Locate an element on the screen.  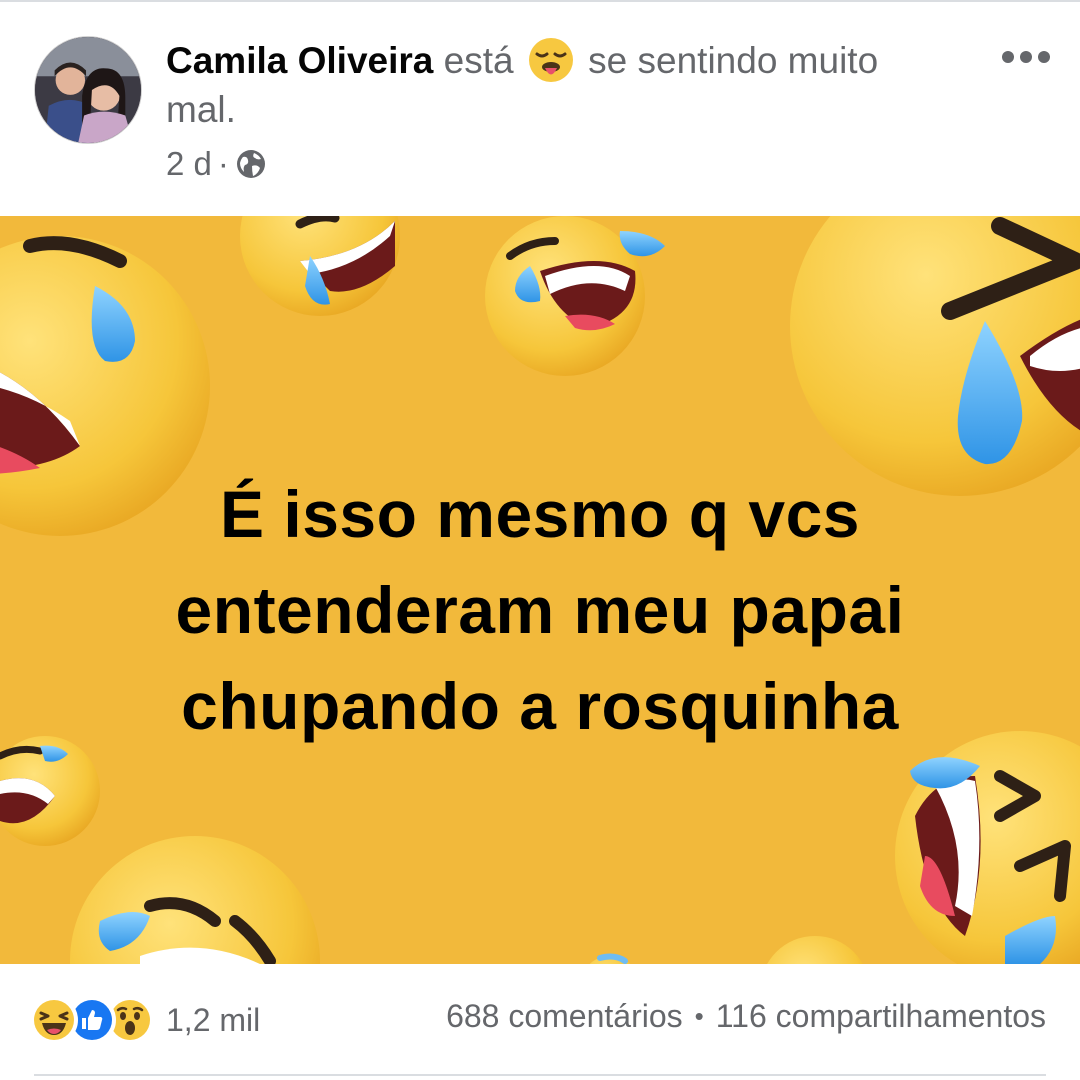
author-avatar is located at coordinates (88, 90).